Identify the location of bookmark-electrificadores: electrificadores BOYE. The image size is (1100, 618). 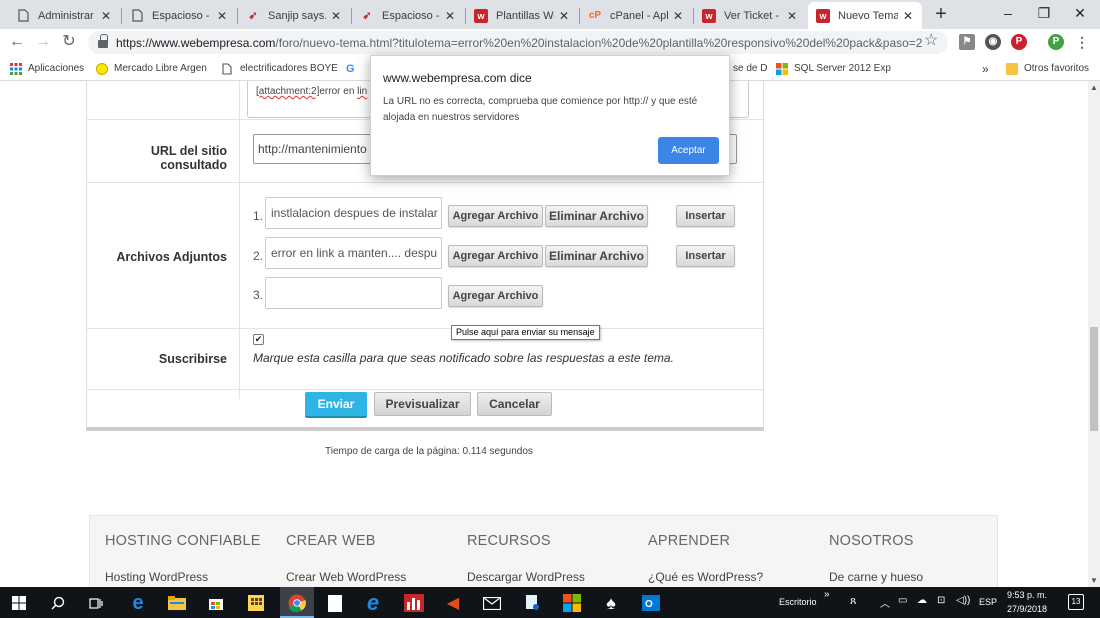
(280, 68).